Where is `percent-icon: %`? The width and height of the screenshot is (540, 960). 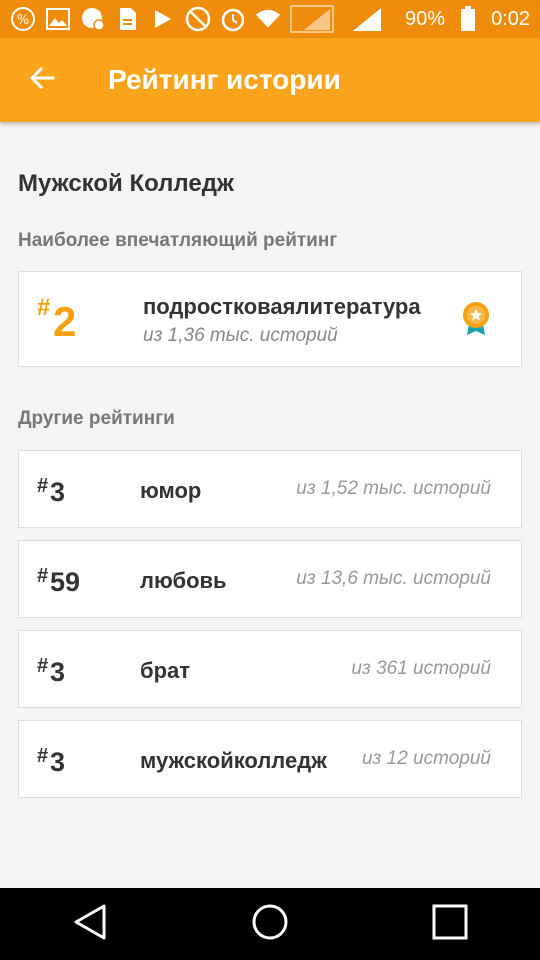
percent-icon: % is located at coordinates (23, 19).